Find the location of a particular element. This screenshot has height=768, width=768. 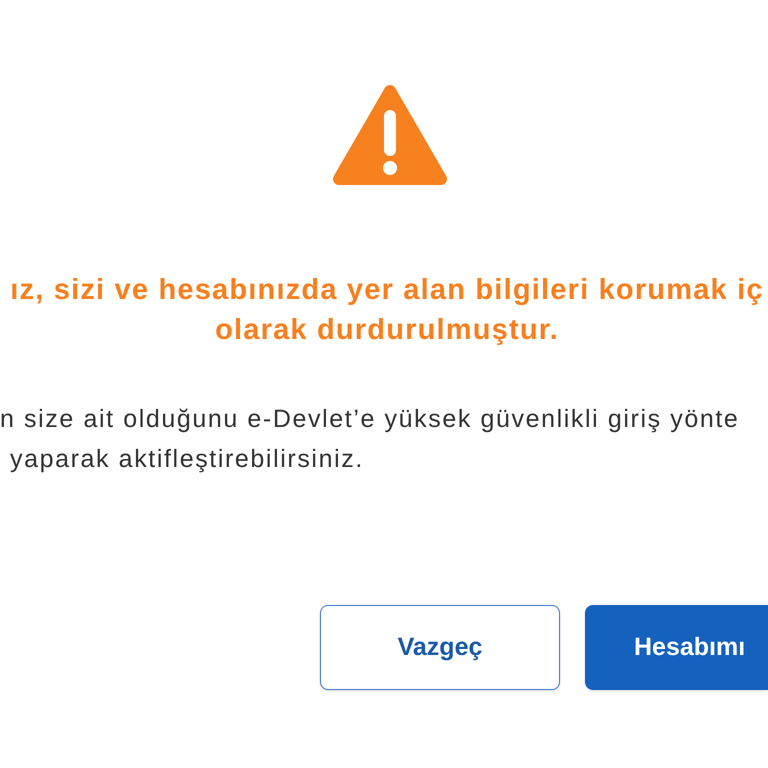

activate-account-button: Hesabımı is located at coordinates (676, 647).